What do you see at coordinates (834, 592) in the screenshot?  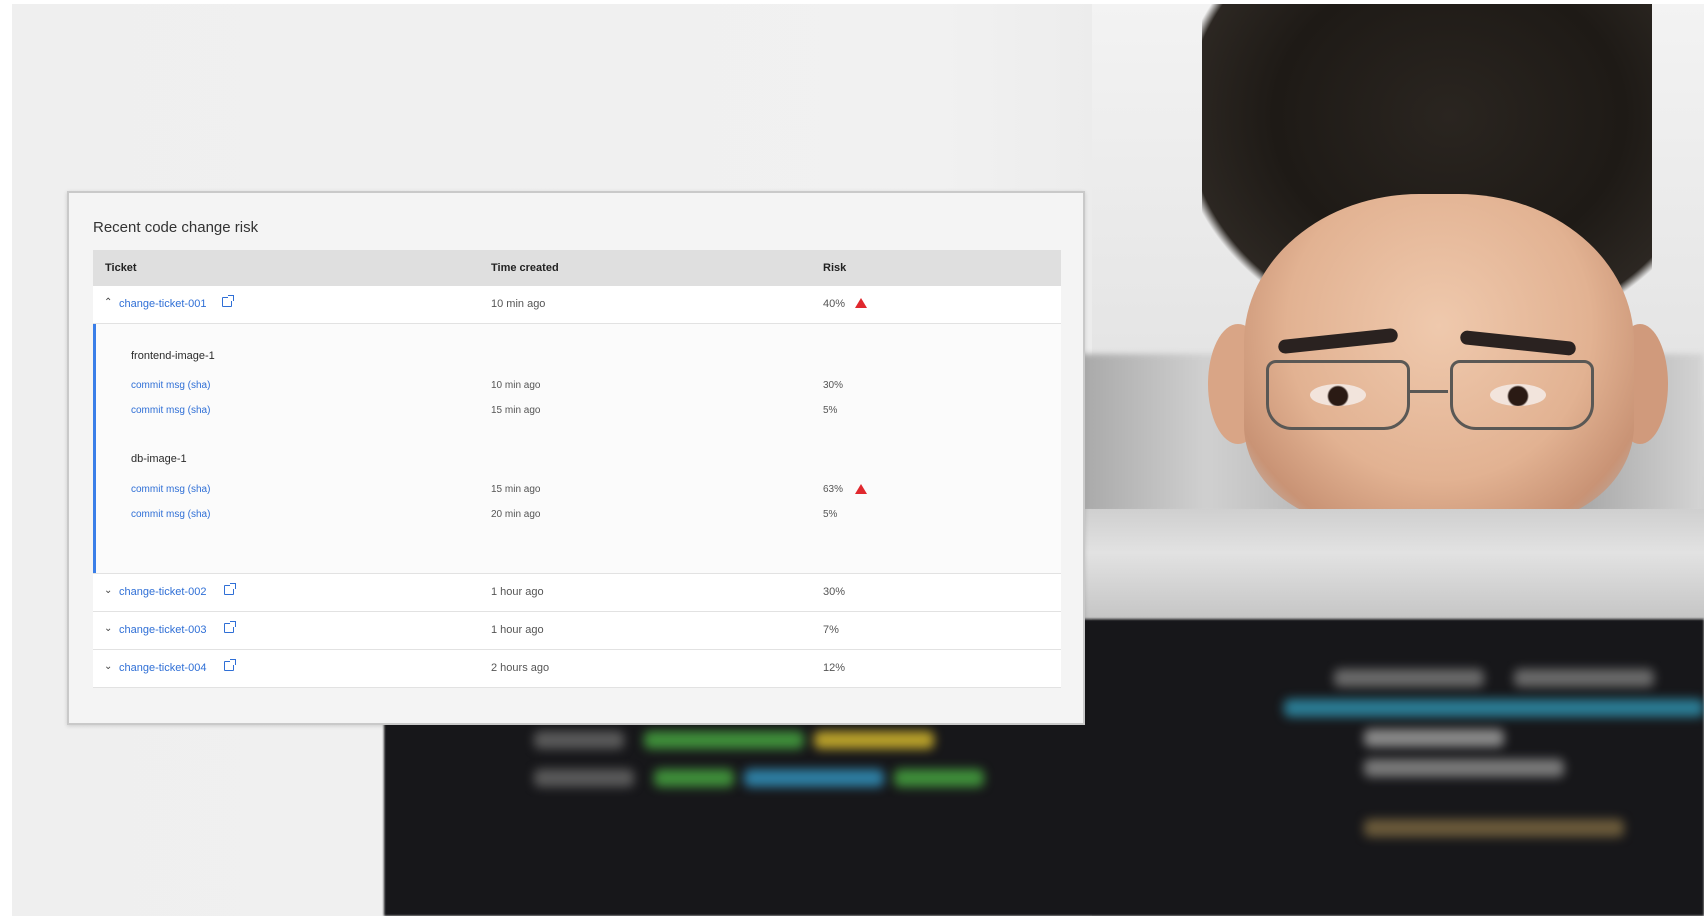 I see `risk-value: 30%` at bounding box center [834, 592].